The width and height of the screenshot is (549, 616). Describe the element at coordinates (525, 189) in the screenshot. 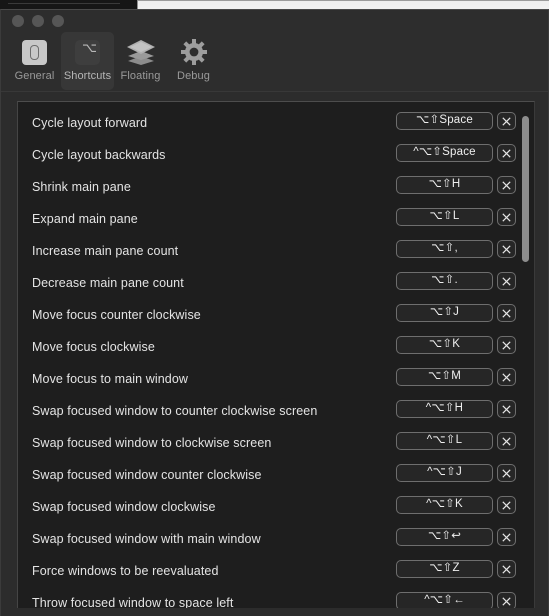

I see `scrollbar-thumb` at that location.